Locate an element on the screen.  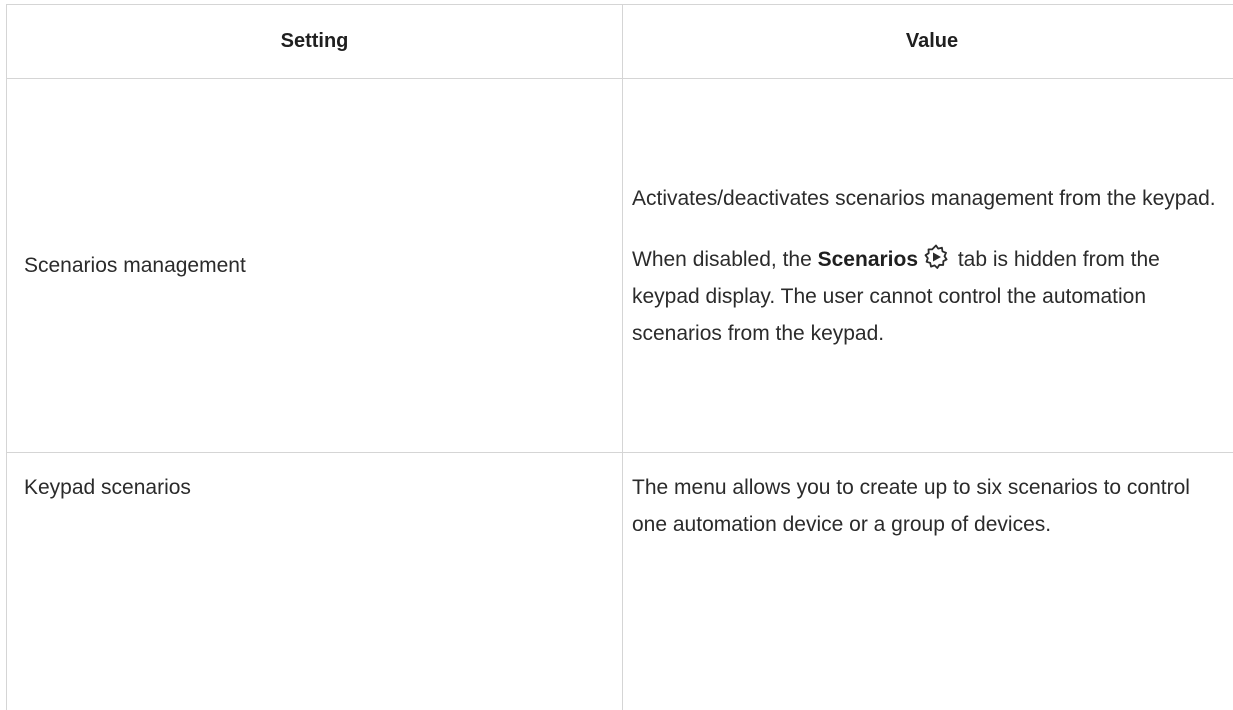
scenarios-tab-name: Scenarios is located at coordinates (868, 259).